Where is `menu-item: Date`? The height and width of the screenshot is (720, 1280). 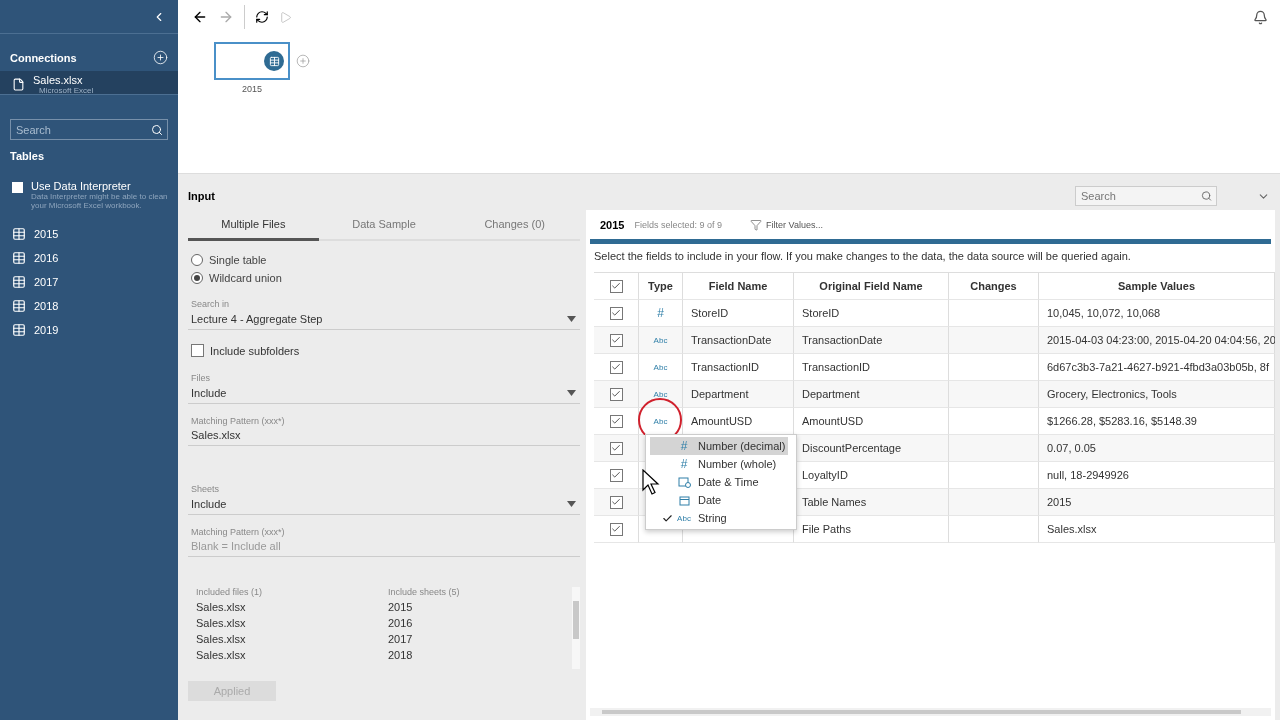 menu-item: Date is located at coordinates (719, 500).